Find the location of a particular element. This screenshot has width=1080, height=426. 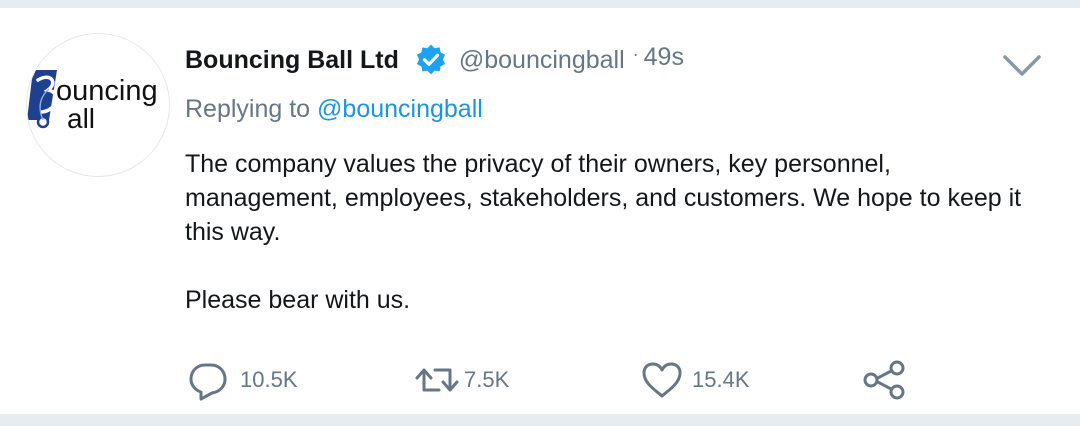

avatar-logo-line2: all is located at coordinates (81, 118).